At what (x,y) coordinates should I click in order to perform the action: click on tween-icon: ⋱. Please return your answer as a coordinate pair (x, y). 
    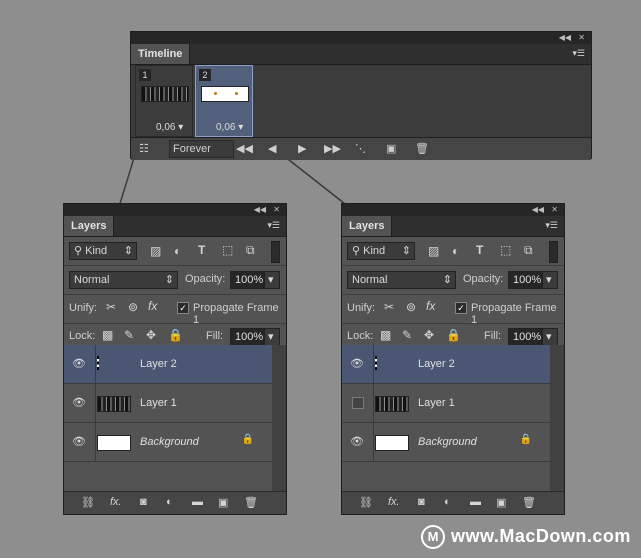
    Looking at the image, I should click on (360, 148).